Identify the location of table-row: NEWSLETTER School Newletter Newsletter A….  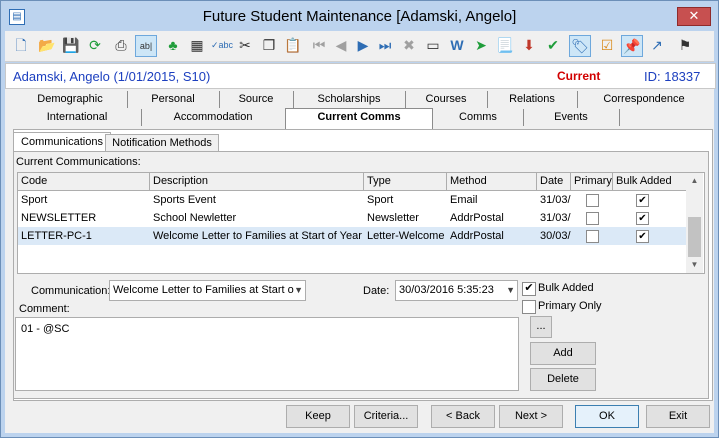
(352, 218).